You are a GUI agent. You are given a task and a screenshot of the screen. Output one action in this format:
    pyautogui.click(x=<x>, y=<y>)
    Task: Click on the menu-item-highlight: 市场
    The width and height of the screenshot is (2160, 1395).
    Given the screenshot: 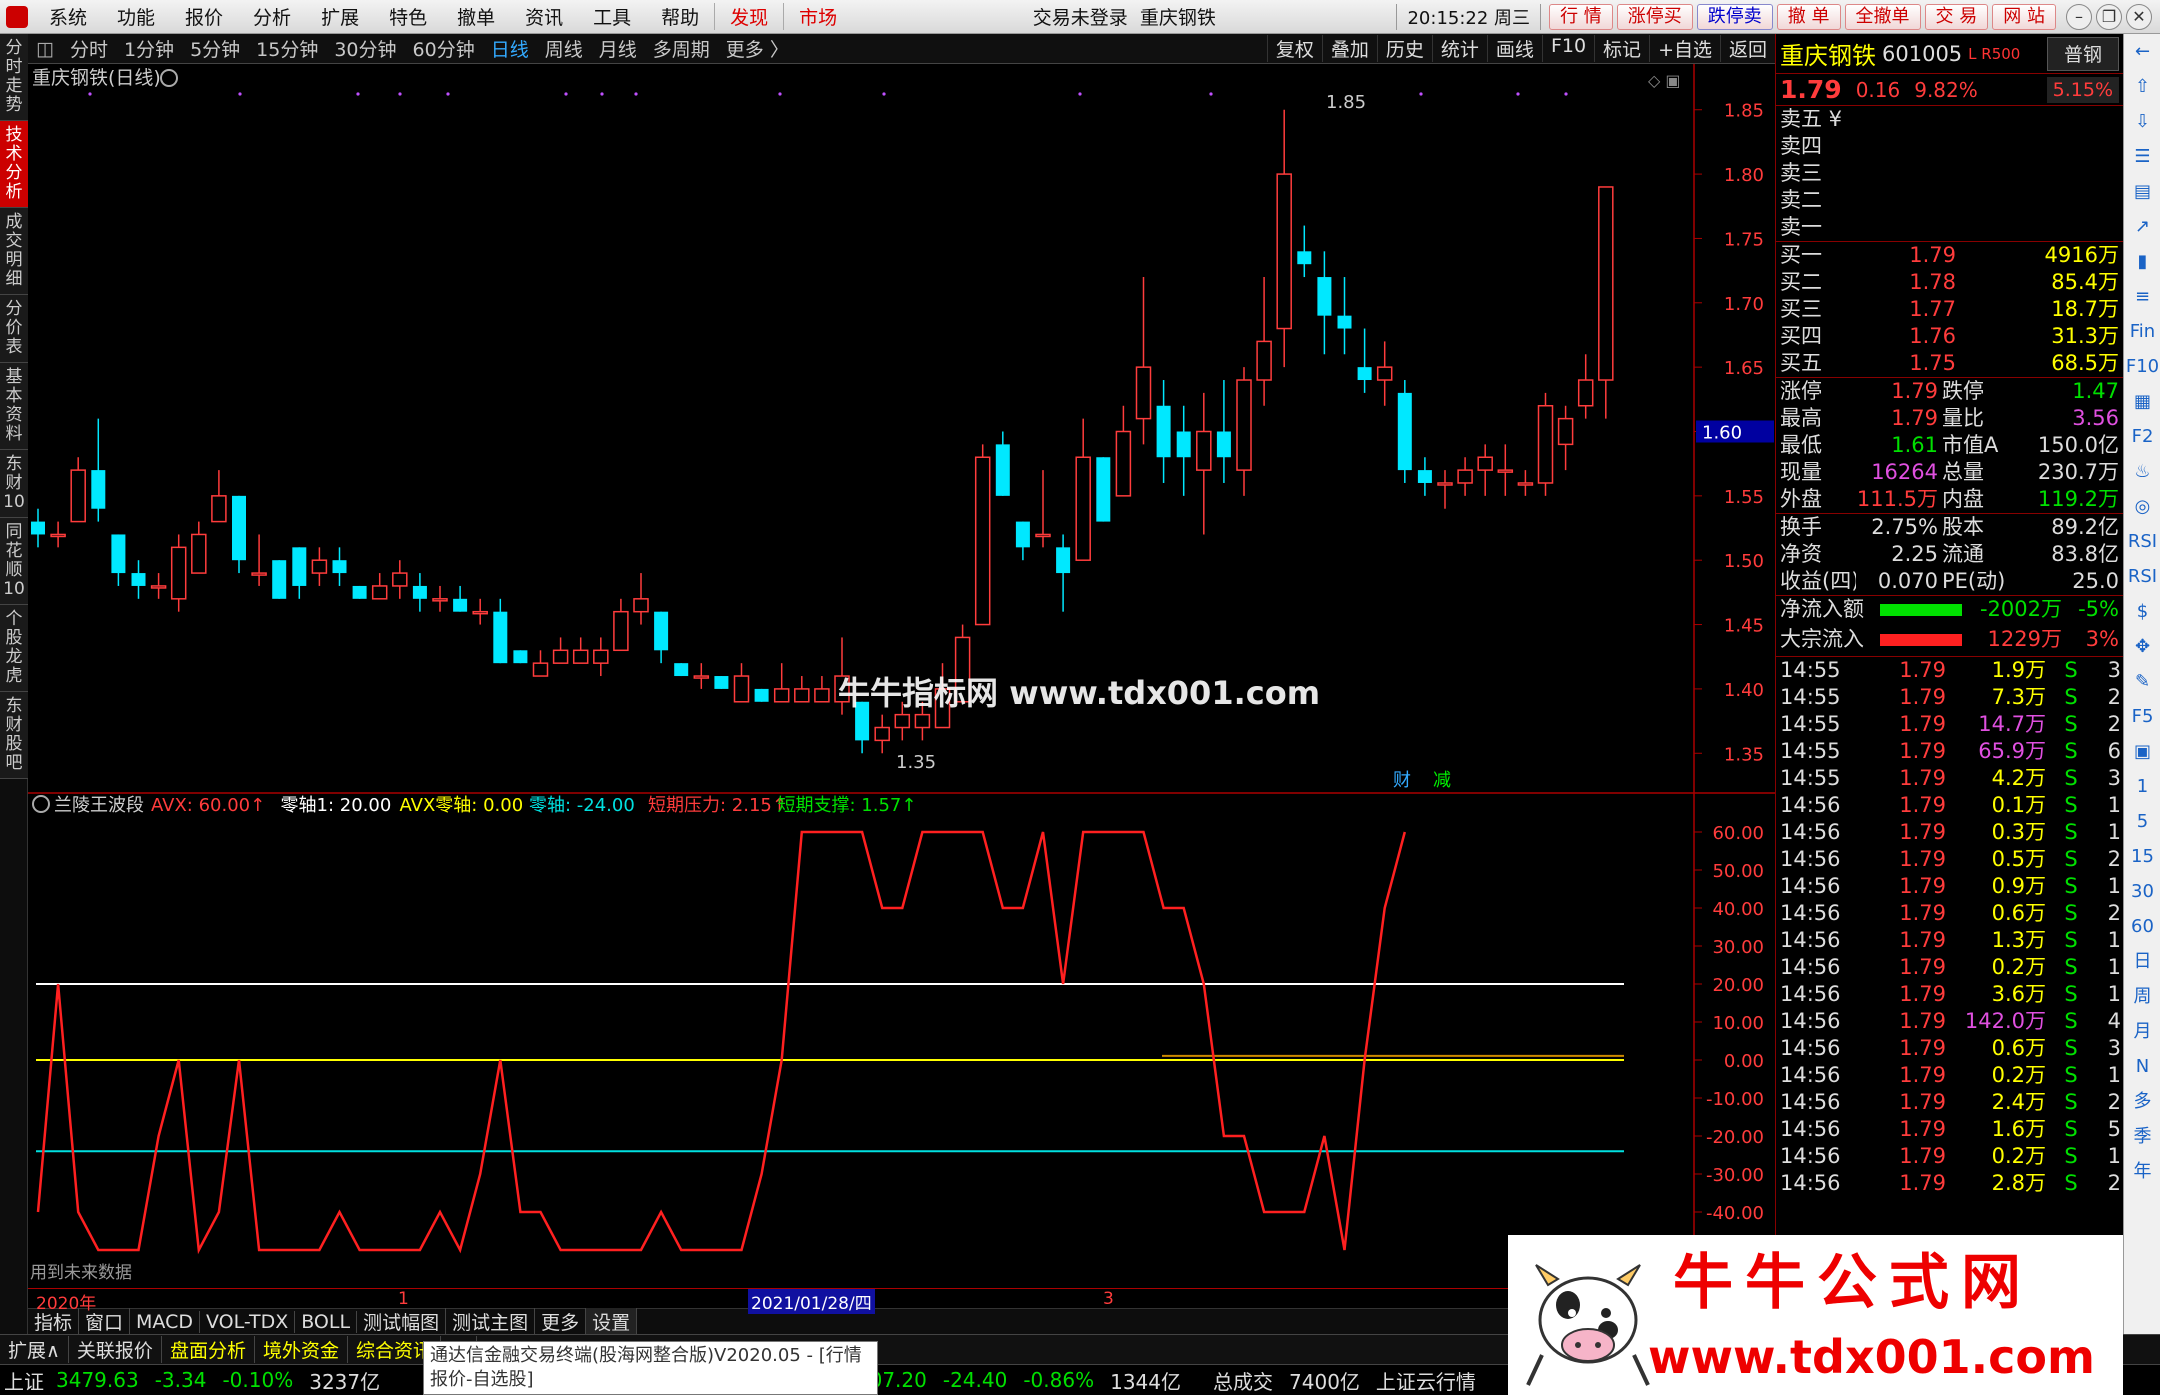 What is the action you would take?
    pyautogui.click(x=817, y=16)
    